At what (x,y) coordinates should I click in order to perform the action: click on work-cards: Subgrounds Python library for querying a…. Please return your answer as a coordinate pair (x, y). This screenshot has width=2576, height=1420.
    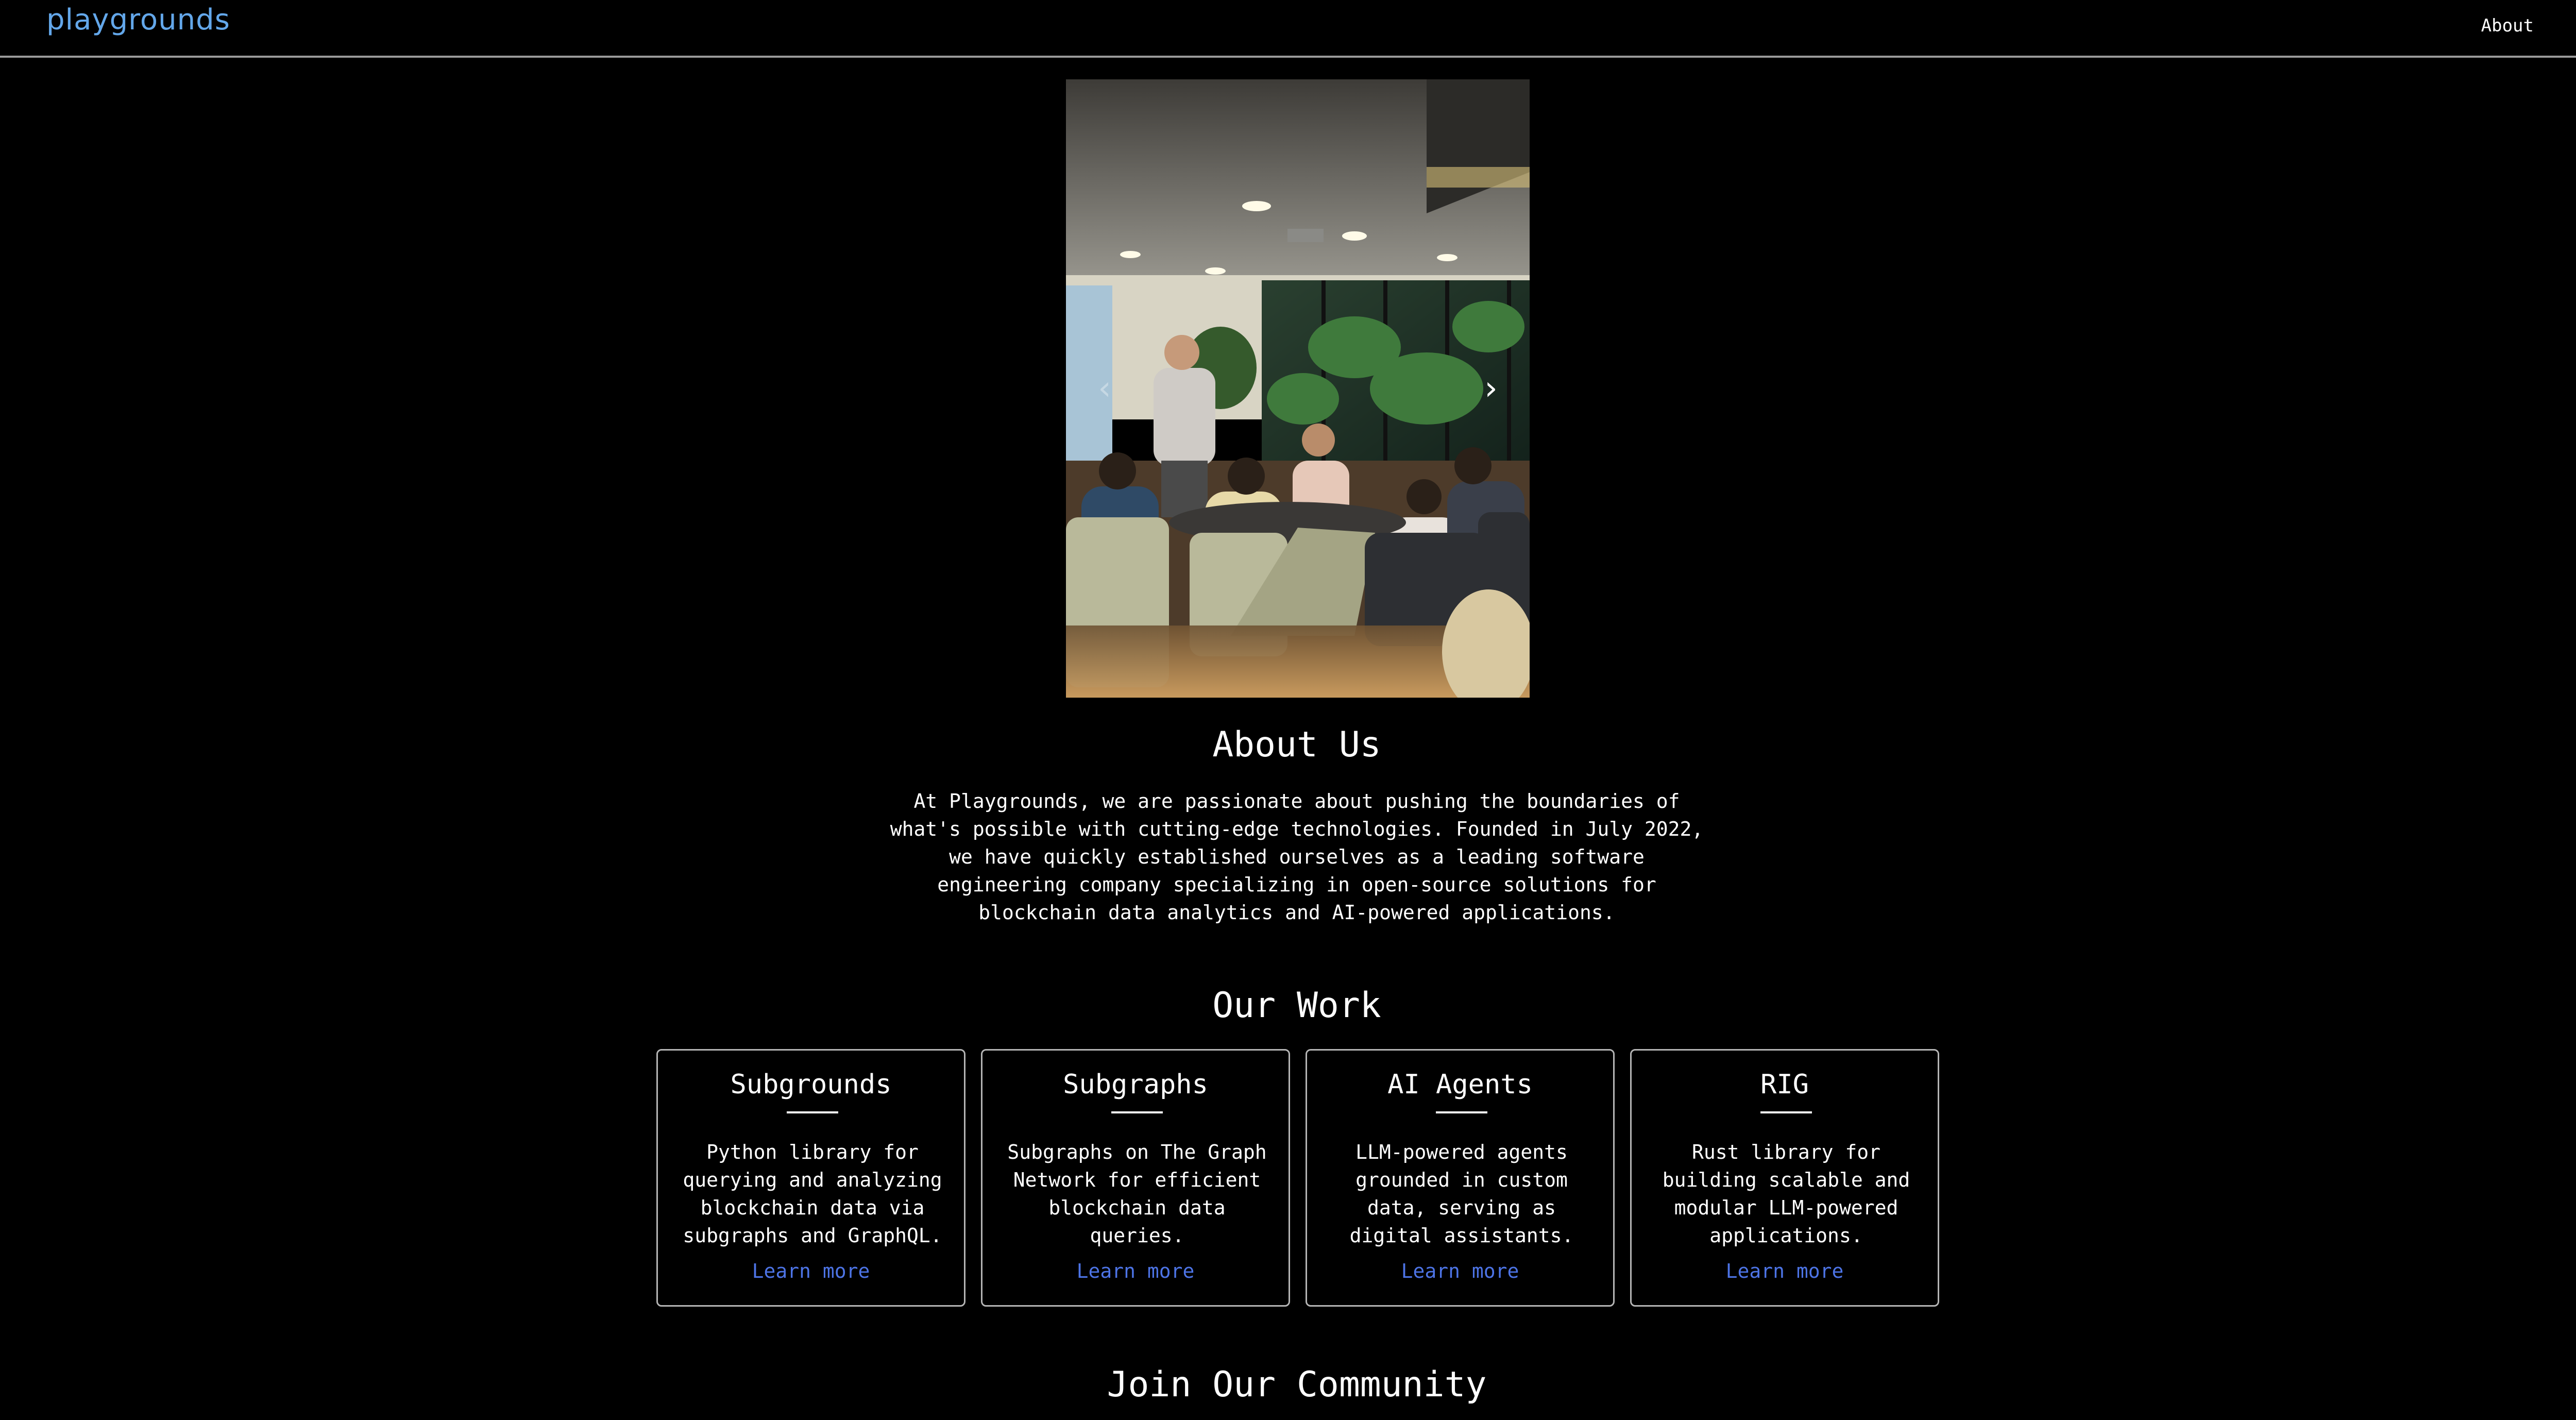
    Looking at the image, I should click on (1297, 1178).